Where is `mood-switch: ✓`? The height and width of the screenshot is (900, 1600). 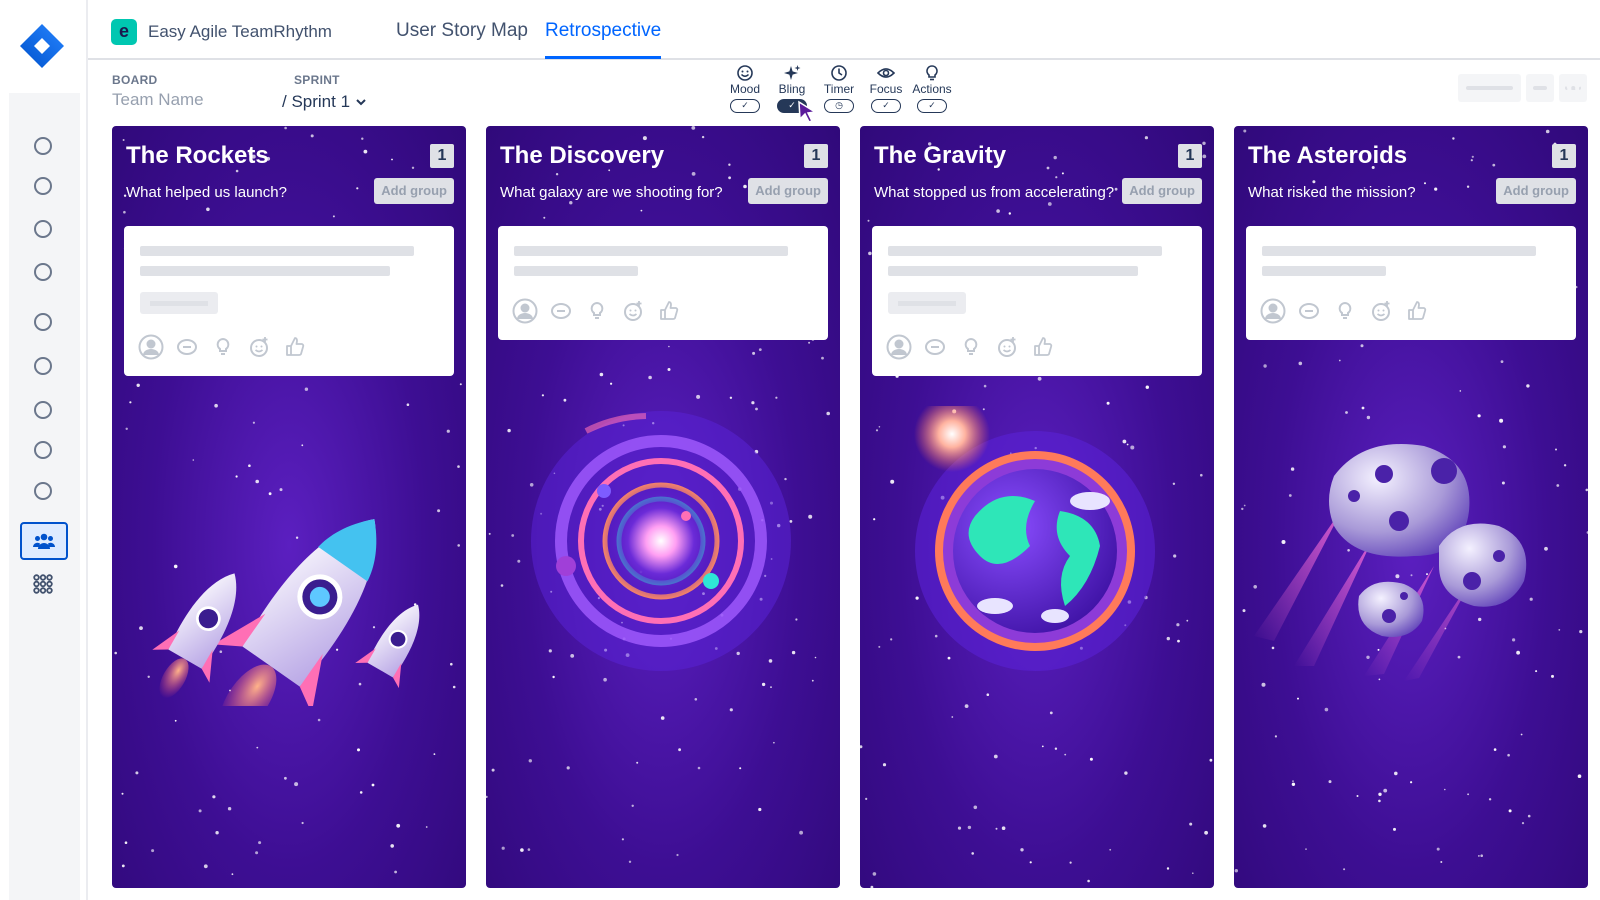
mood-switch: ✓ is located at coordinates (745, 106).